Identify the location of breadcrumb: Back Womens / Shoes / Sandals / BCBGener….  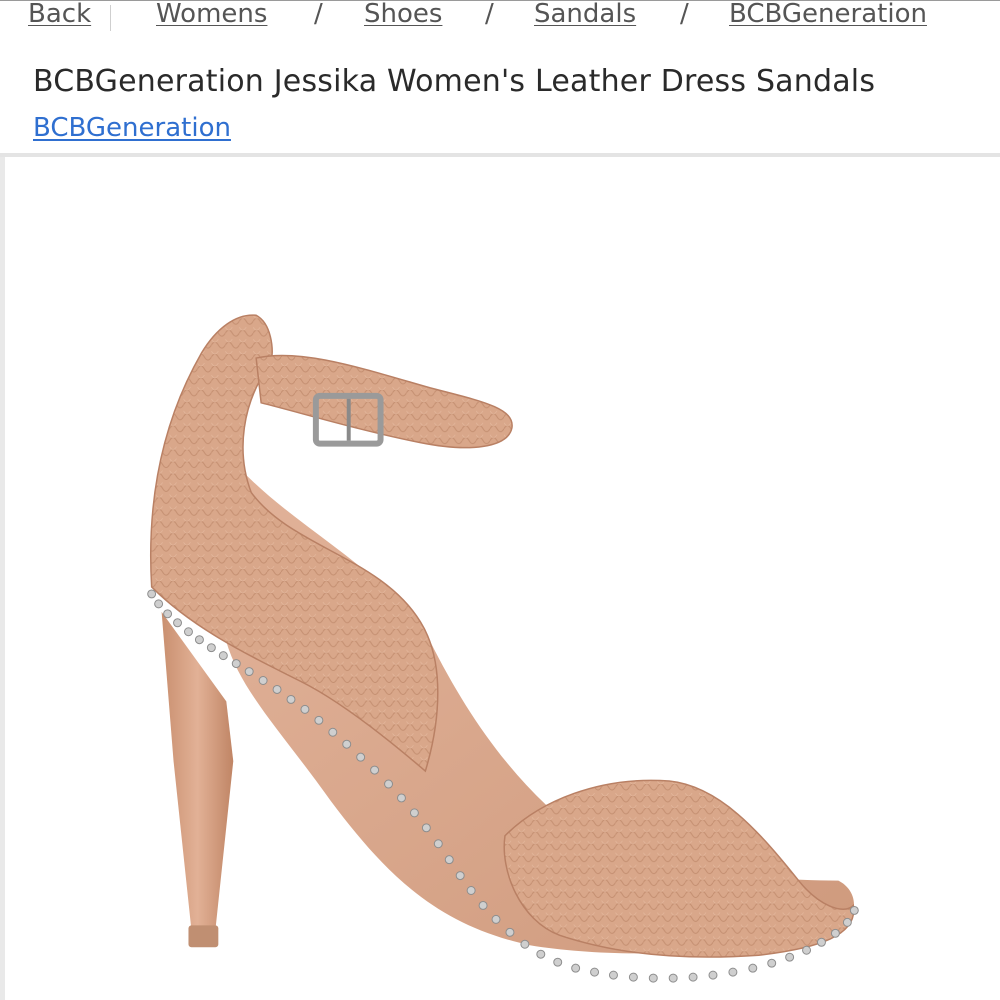
(500, 18).